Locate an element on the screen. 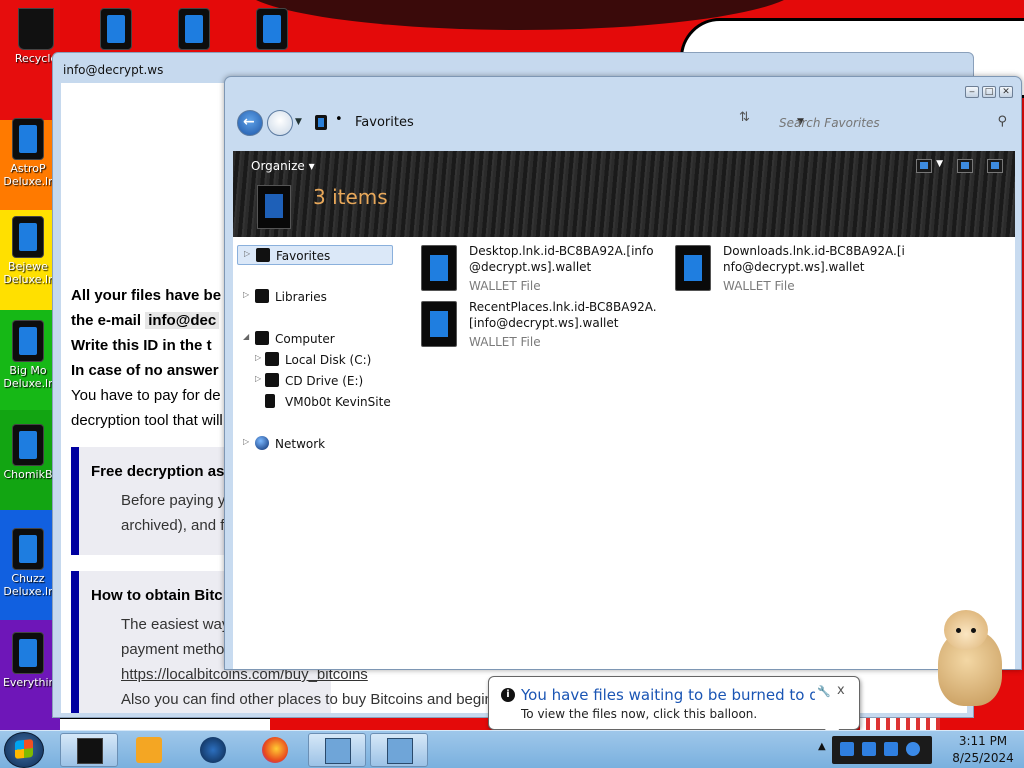 This screenshot has width=1024, height=768. history-dropdown-icon: ▼ is located at coordinates (298, 122).